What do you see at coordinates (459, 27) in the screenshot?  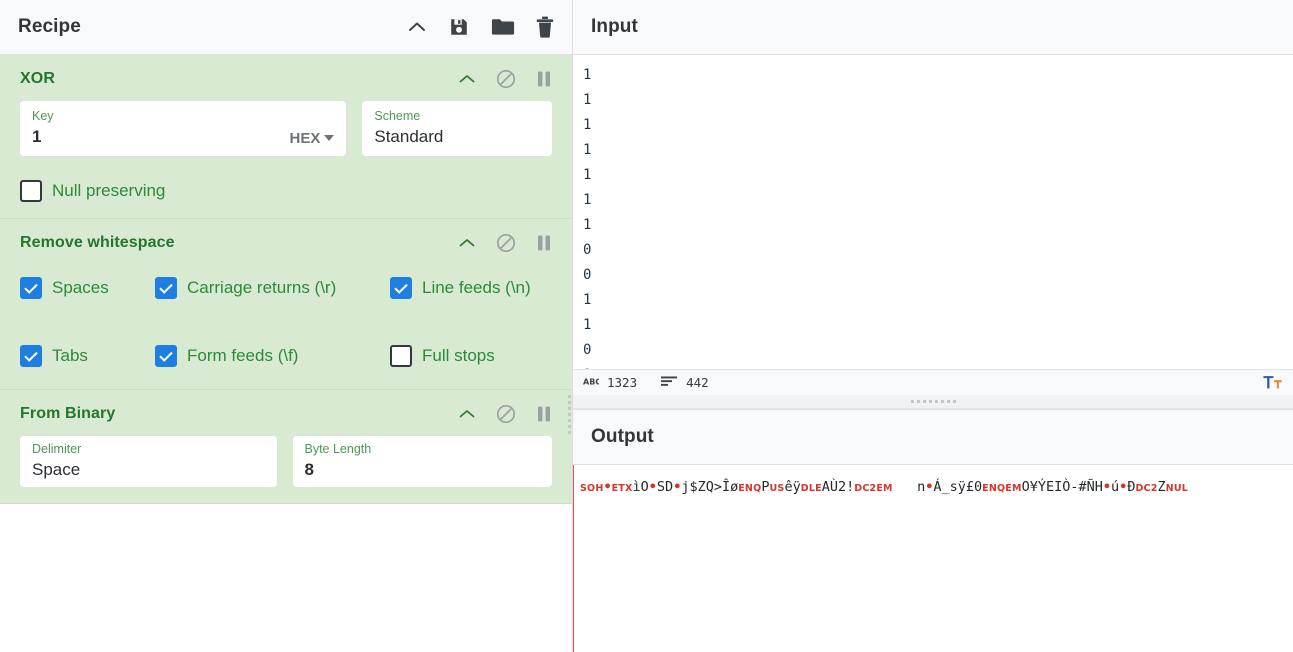 I see `save-icon` at bounding box center [459, 27].